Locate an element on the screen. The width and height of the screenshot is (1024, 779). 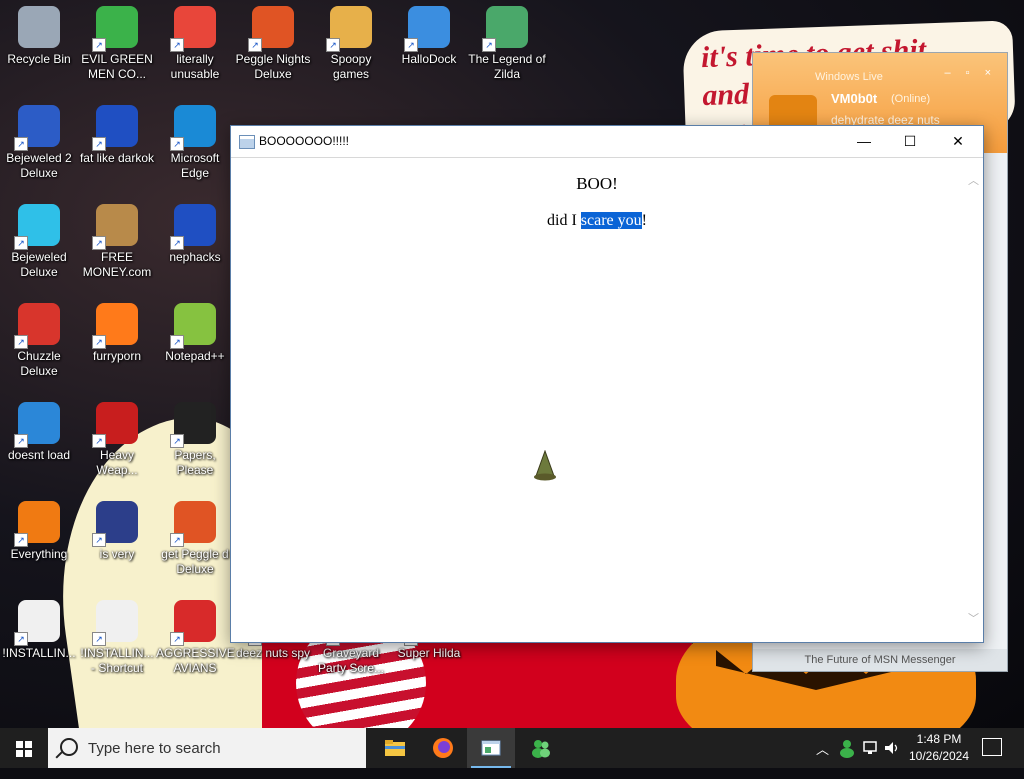
boo-app-taskbar-button is located at coordinates (491, 748).